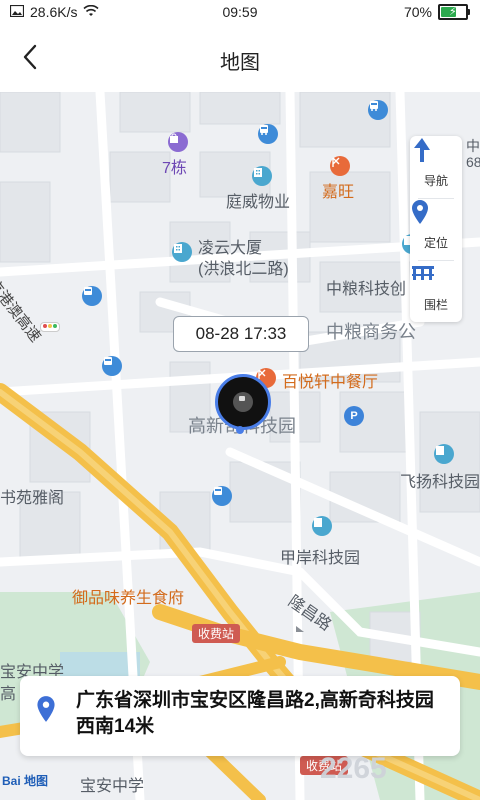 Image resolution: width=480 pixels, height=800 pixels. Describe the element at coordinates (354, 416) in the screenshot. I see `parking-icon: P` at that location.